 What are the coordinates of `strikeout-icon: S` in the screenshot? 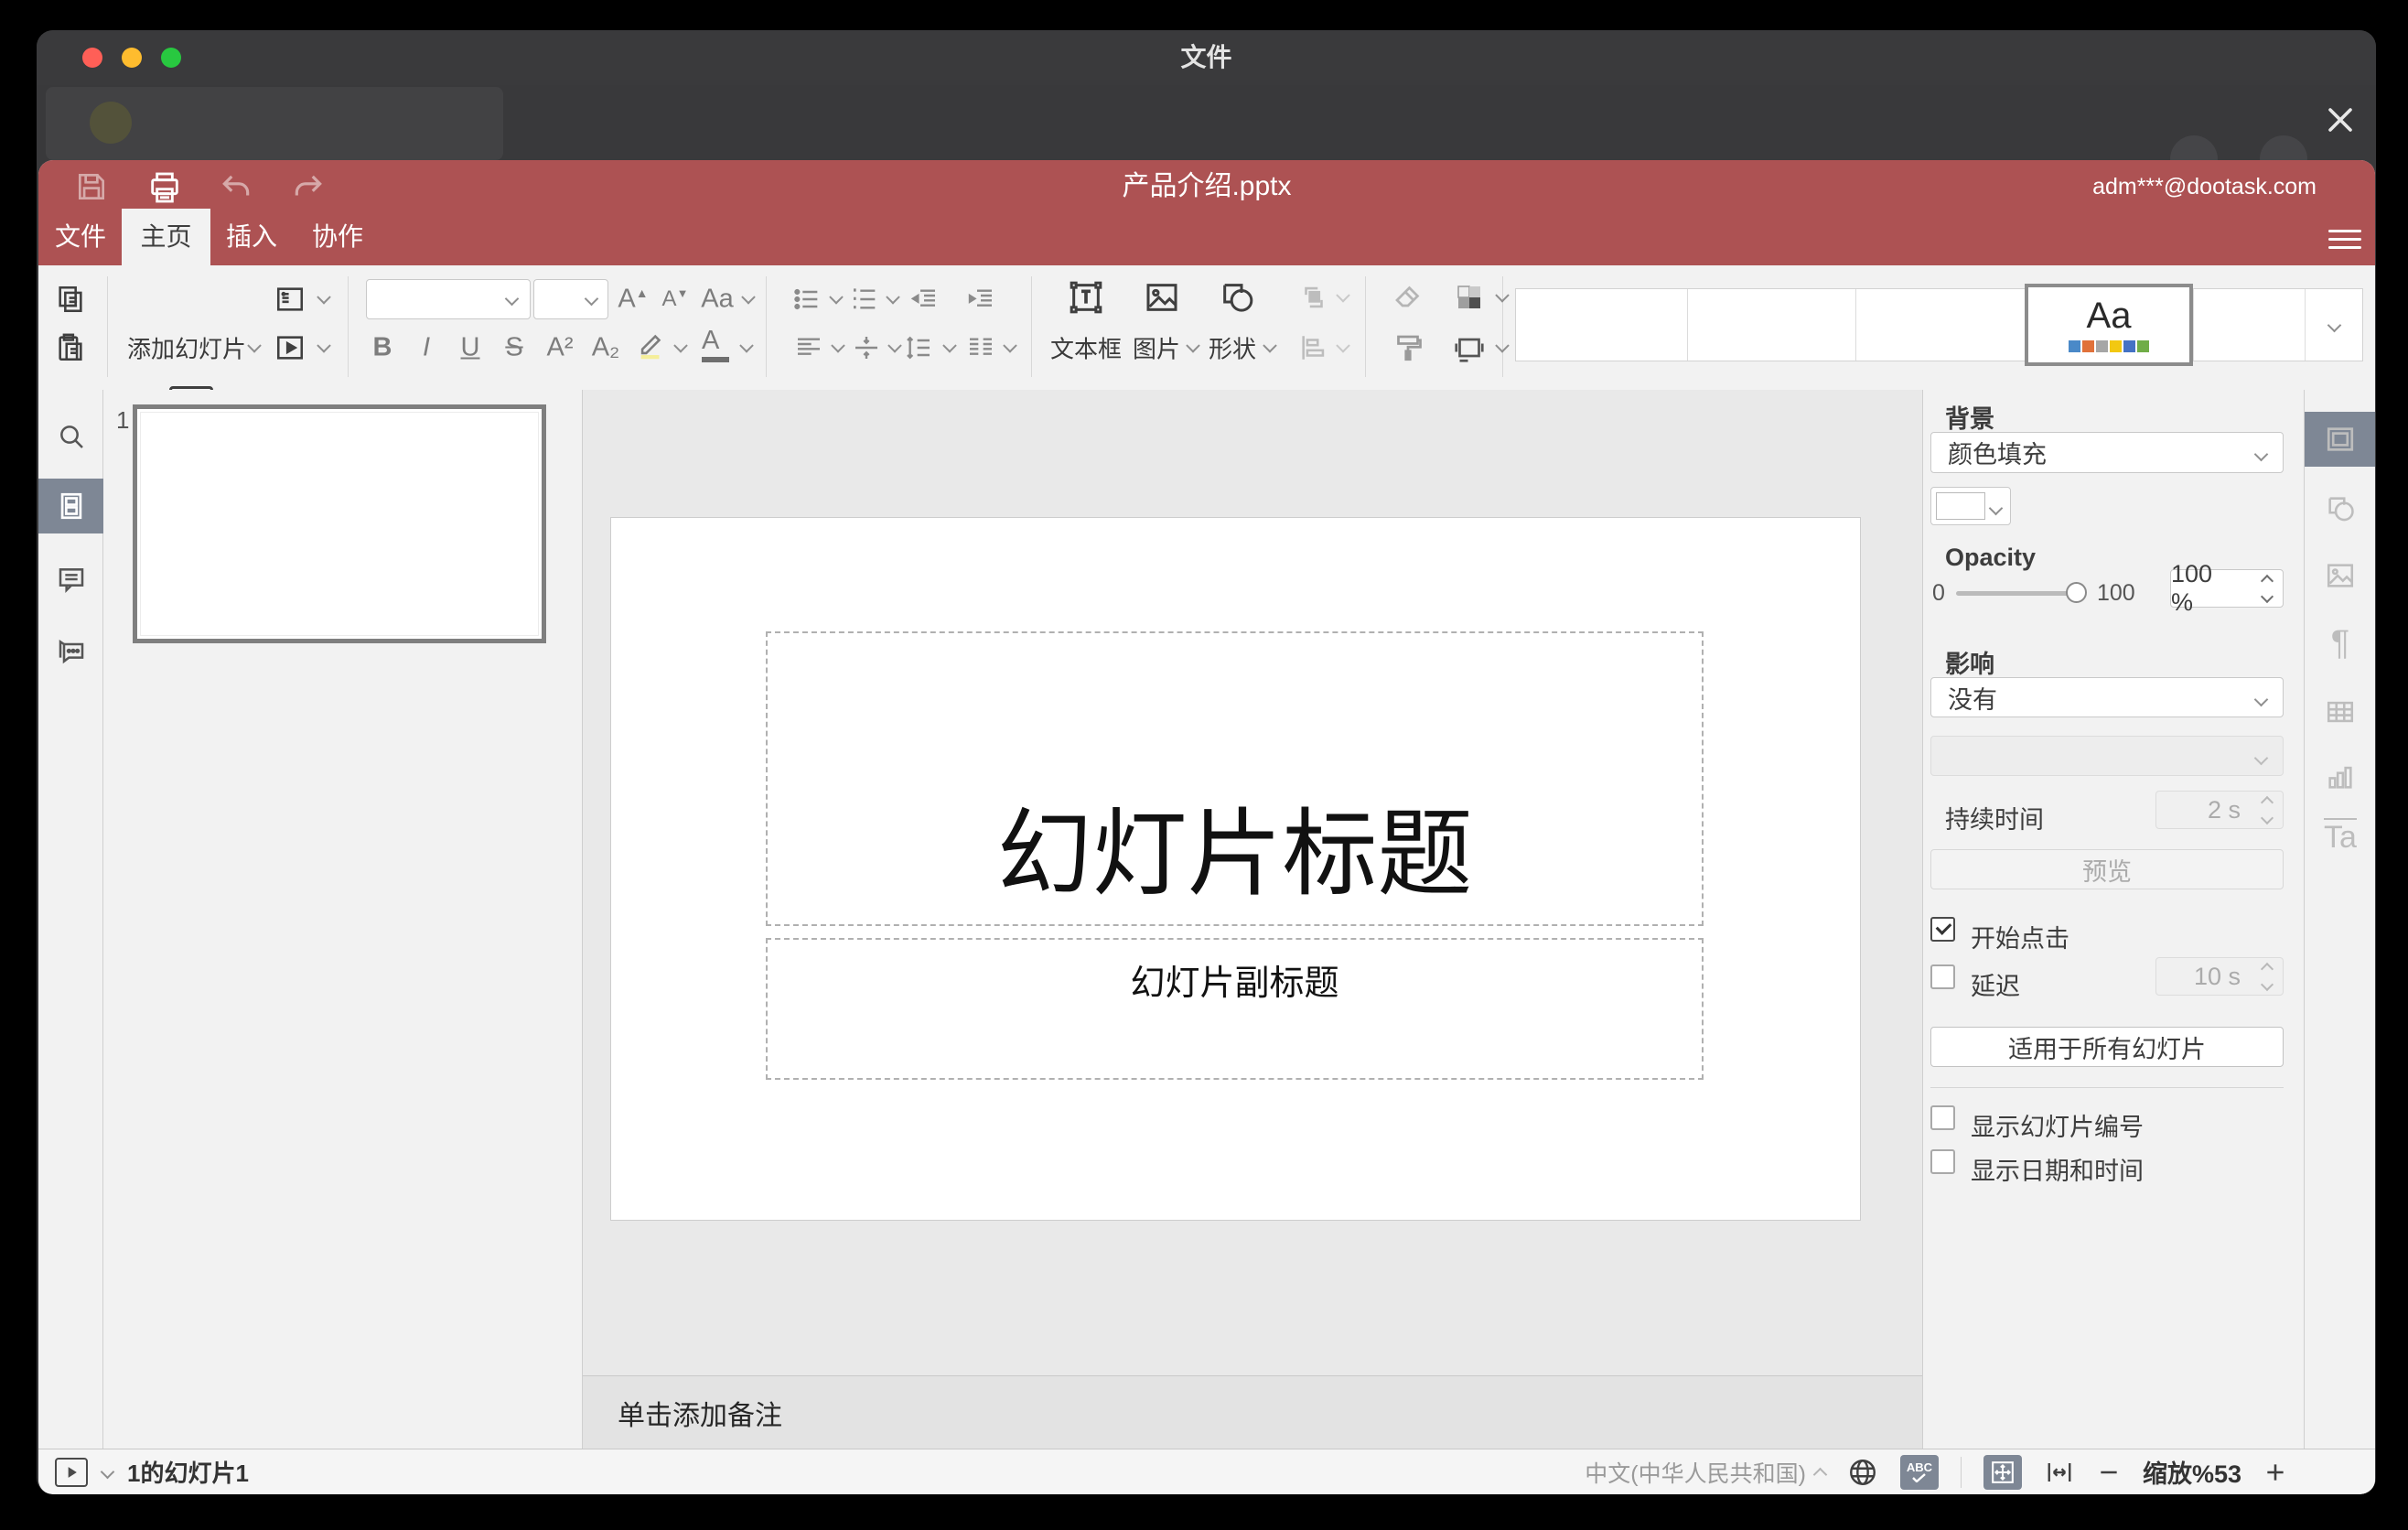 It's located at (513, 348).